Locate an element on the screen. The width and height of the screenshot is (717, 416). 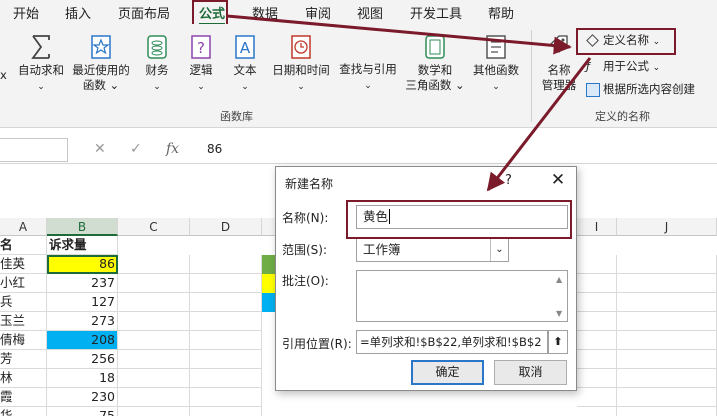
tab-review: 审阅 is located at coordinates (318, 12).